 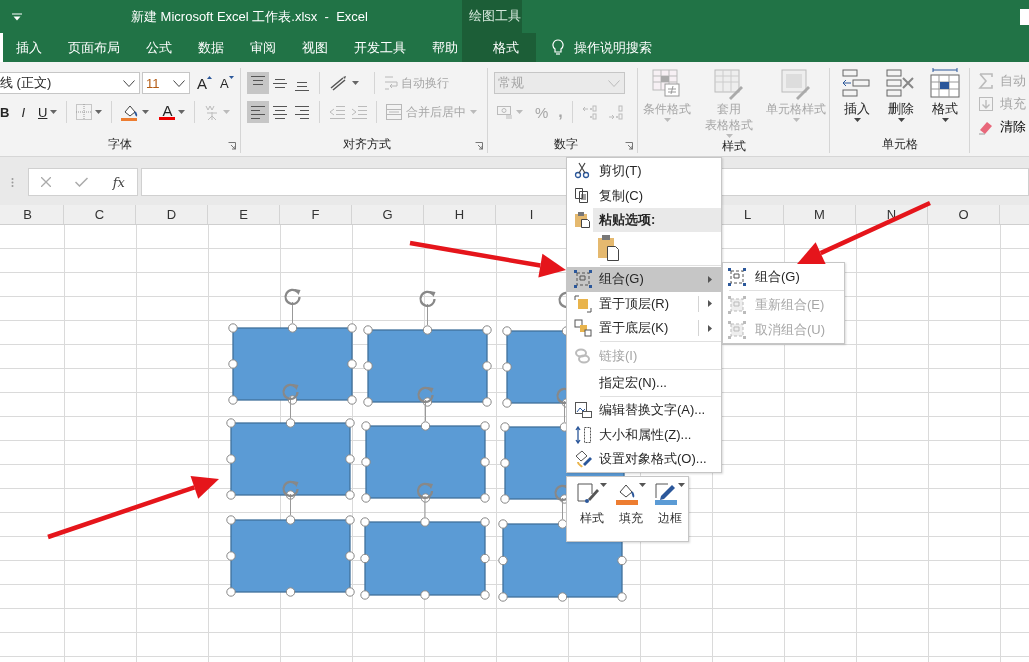 What do you see at coordinates (495, 16) in the screenshot?
I see `context-tab-label: 绘图工具` at bounding box center [495, 16].